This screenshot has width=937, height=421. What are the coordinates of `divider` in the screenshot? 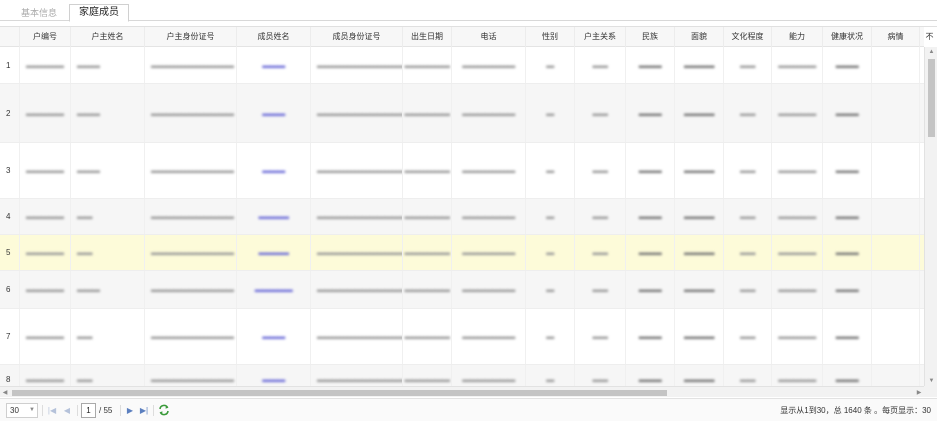 It's located at (120, 410).